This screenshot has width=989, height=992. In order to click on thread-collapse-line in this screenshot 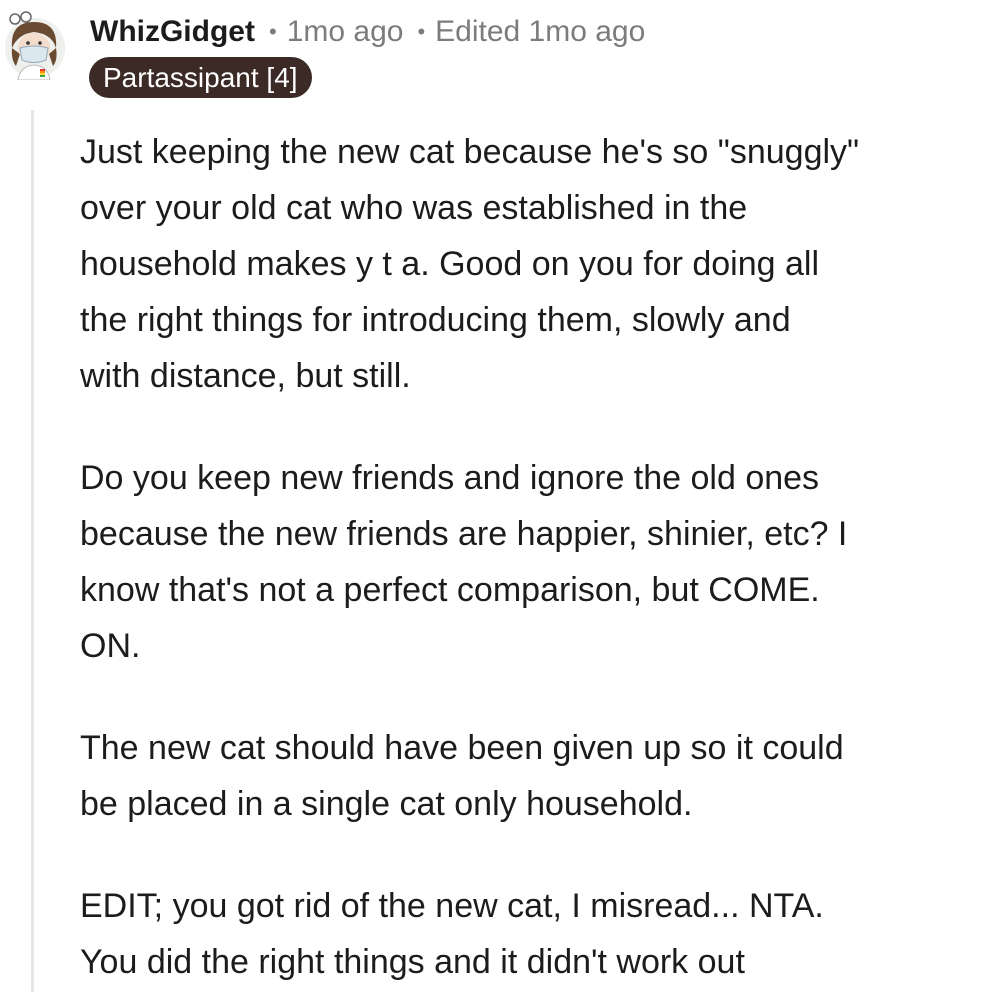, I will do `click(32, 551)`.